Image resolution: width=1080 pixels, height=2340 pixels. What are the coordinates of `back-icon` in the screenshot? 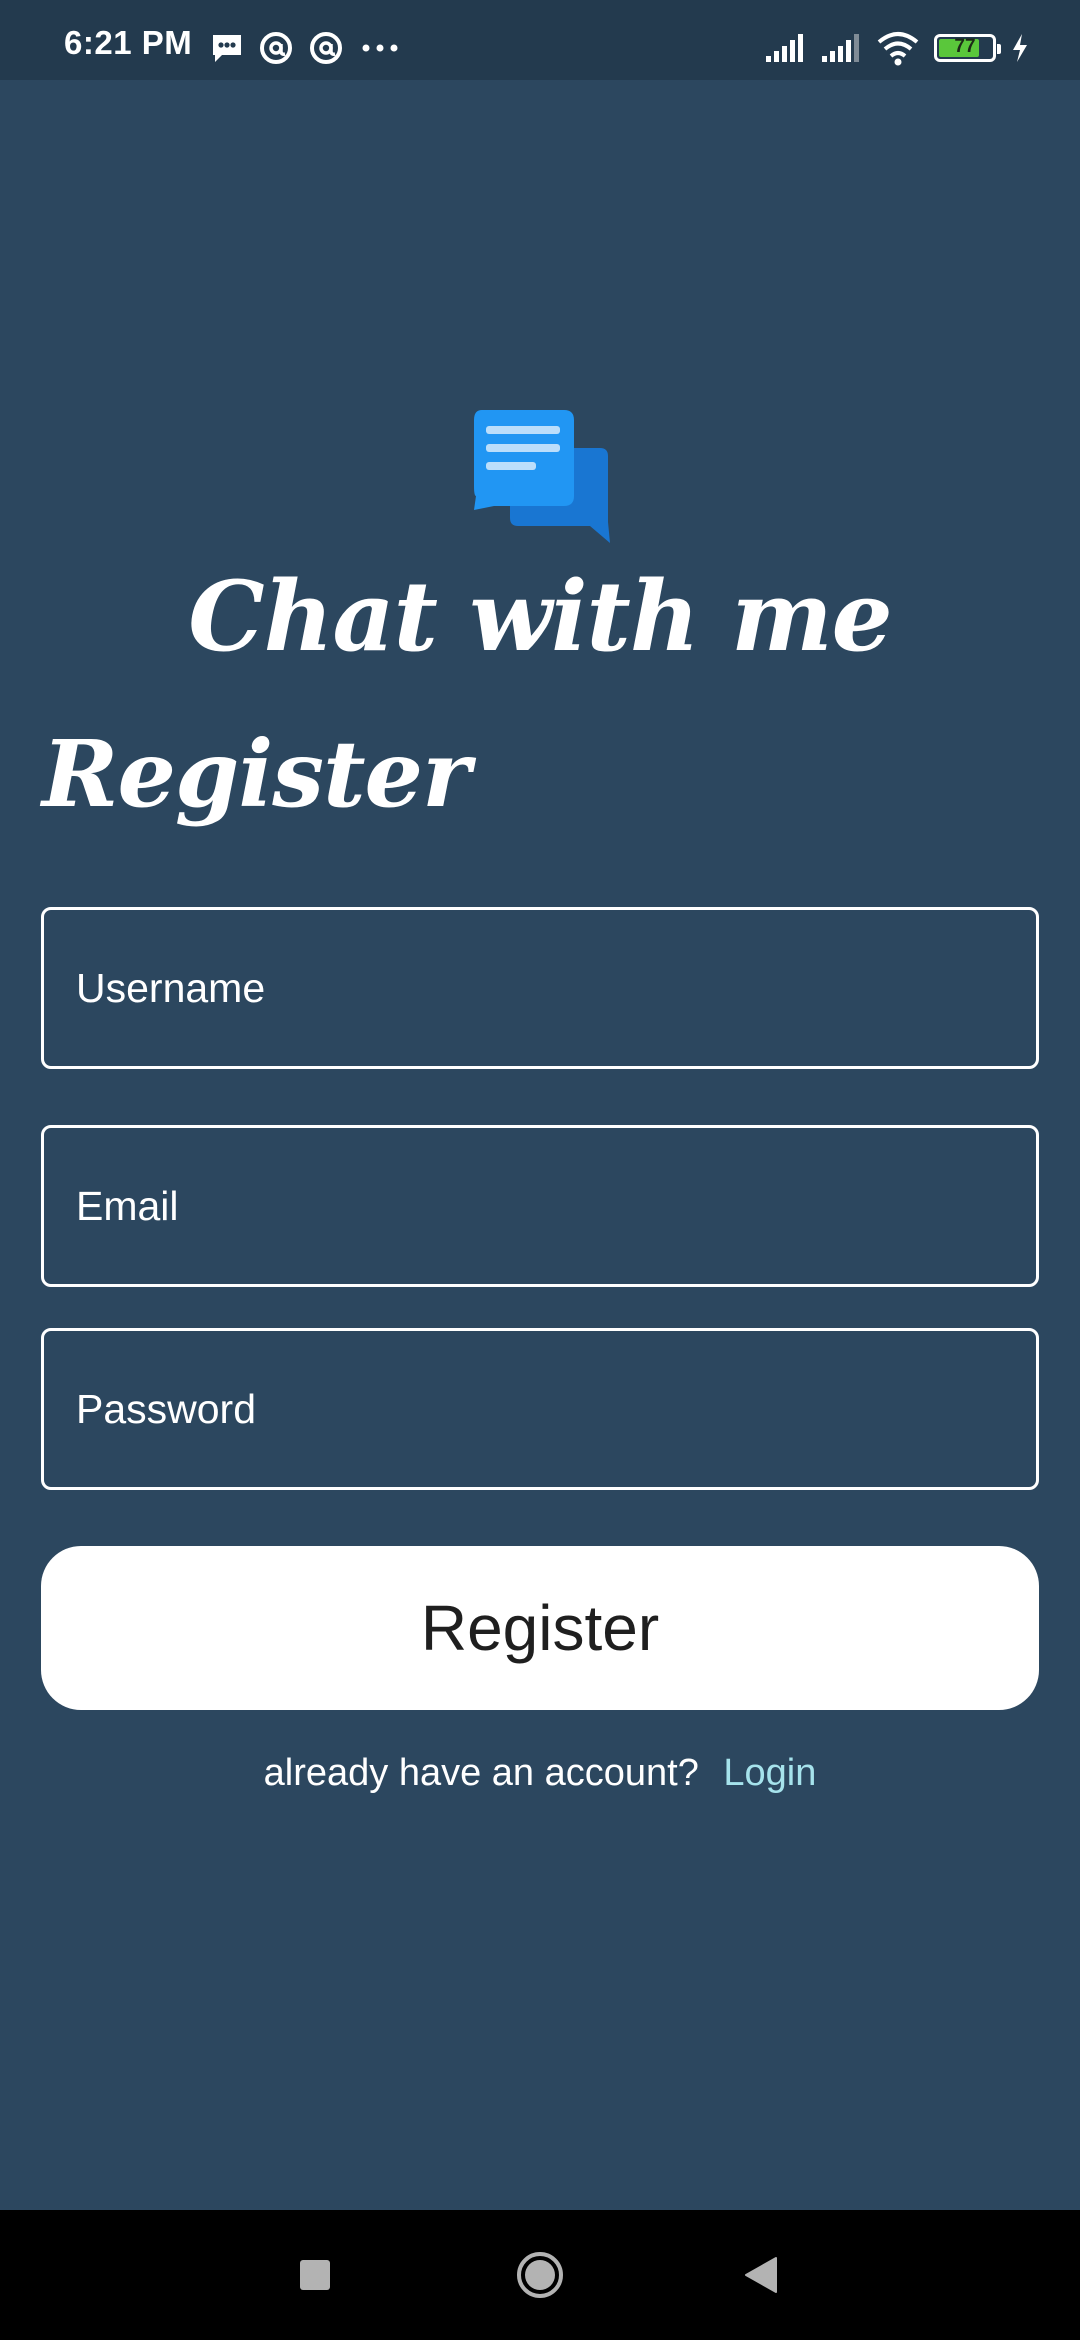 It's located at (761, 2275).